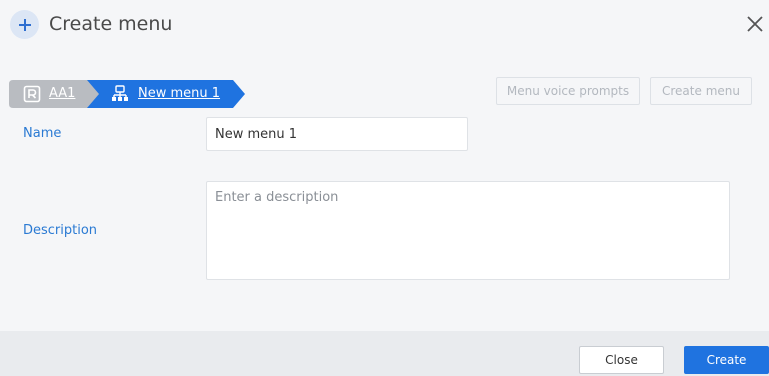 This screenshot has width=769, height=376. What do you see at coordinates (62, 94) in the screenshot?
I see `breadcrumb-label-aa1: AA1` at bounding box center [62, 94].